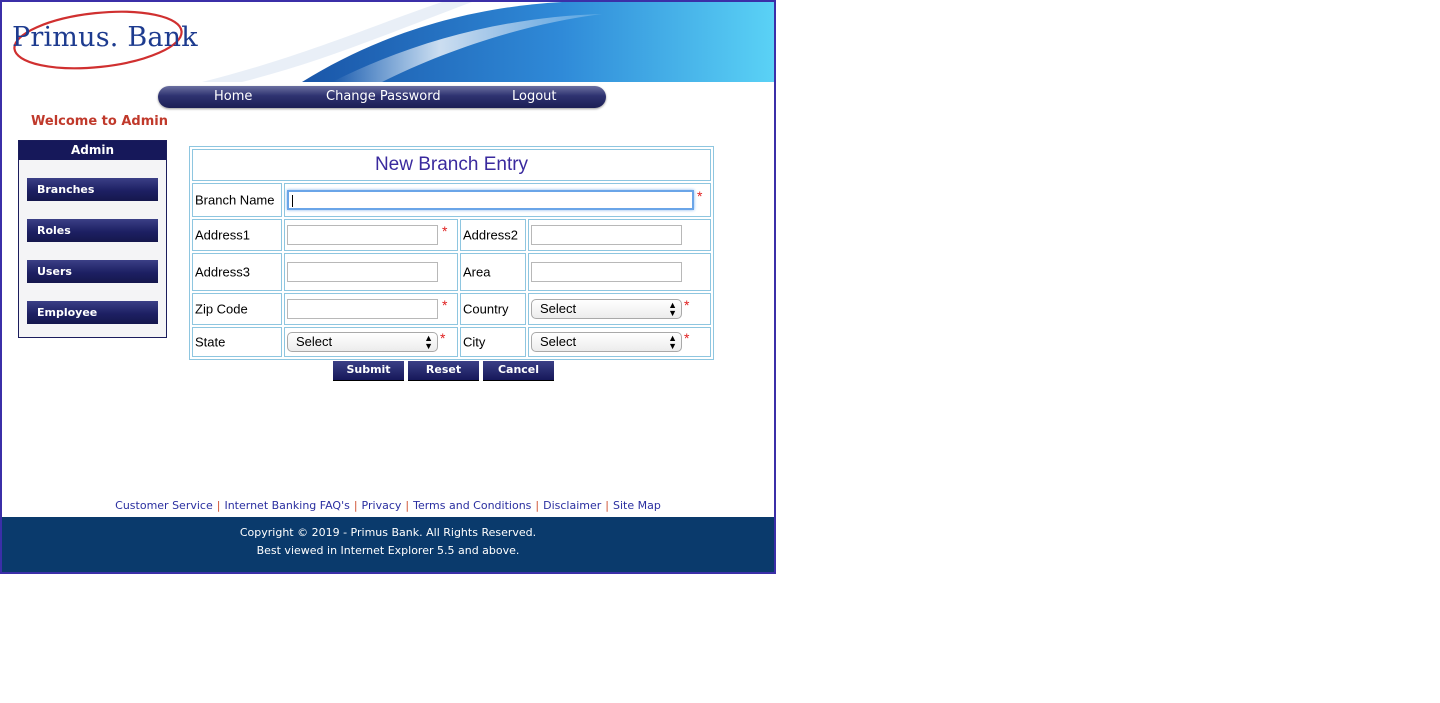 This screenshot has width=1440, height=703. Describe the element at coordinates (362, 235) in the screenshot. I see `address1-input` at that location.